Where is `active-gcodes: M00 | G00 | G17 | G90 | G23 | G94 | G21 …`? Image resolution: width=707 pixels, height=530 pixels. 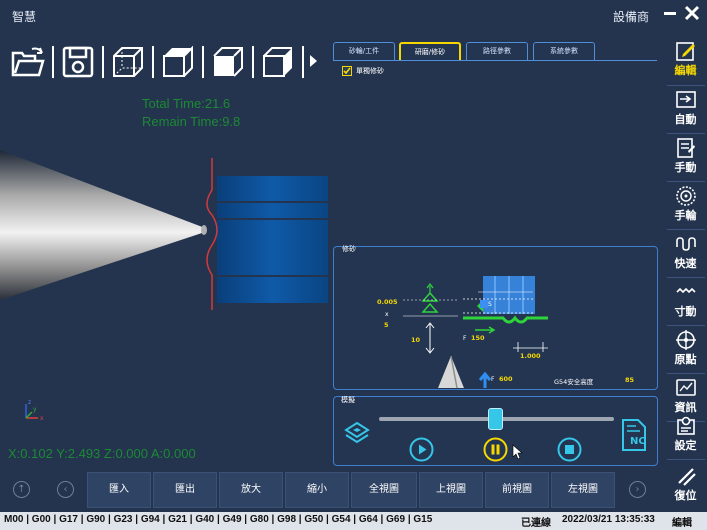
active-gcodes: M00 | G00 | G17 | G90 | G23 | G94 | G21 … is located at coordinates (218, 519).